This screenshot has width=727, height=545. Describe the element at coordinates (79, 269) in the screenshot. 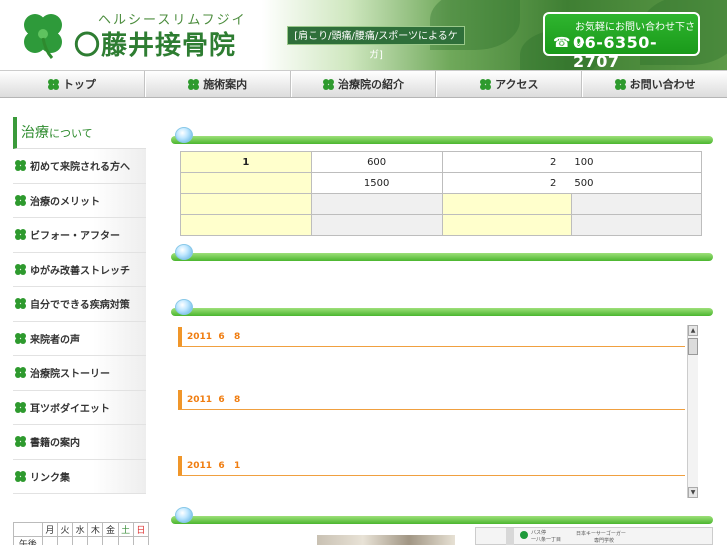

I see `sidebar-item-stretch: ゆがみ改善ストレッチ` at that location.